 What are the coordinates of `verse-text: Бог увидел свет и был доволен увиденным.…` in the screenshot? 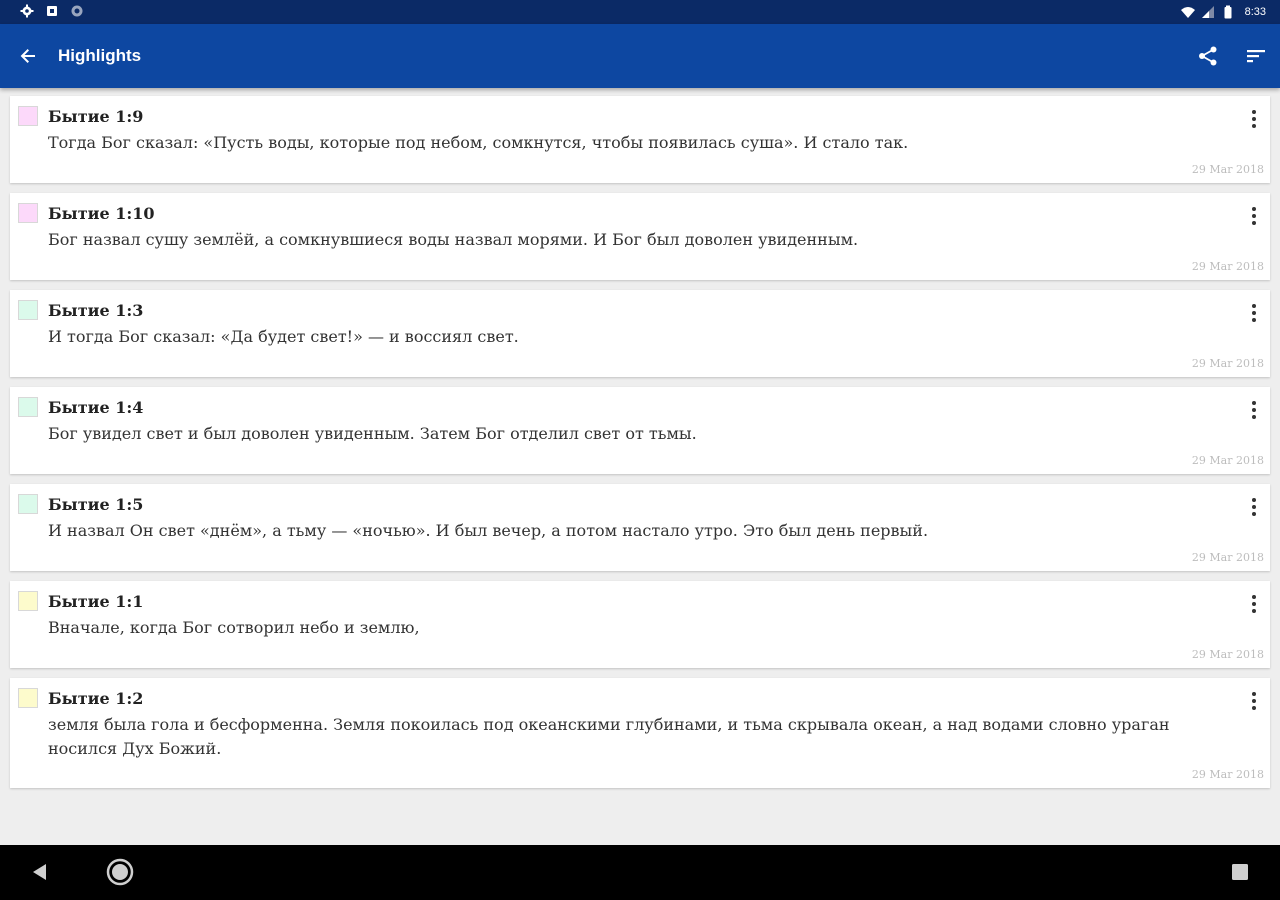 It's located at (372, 433).